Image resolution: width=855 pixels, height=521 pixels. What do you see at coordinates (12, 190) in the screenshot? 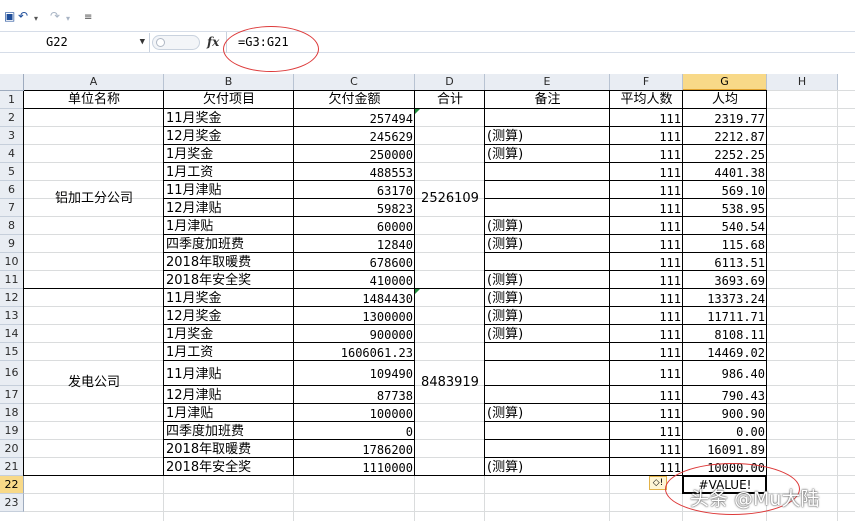
I see `row-header-6: 6` at bounding box center [12, 190].